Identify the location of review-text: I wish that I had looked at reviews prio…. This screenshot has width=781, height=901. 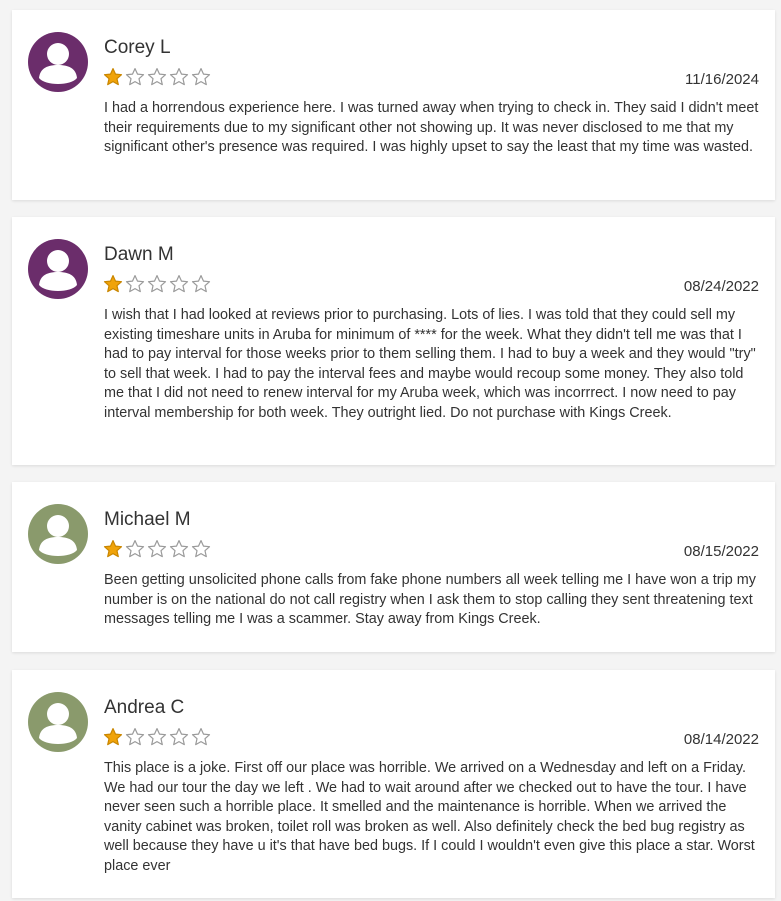
(430, 364).